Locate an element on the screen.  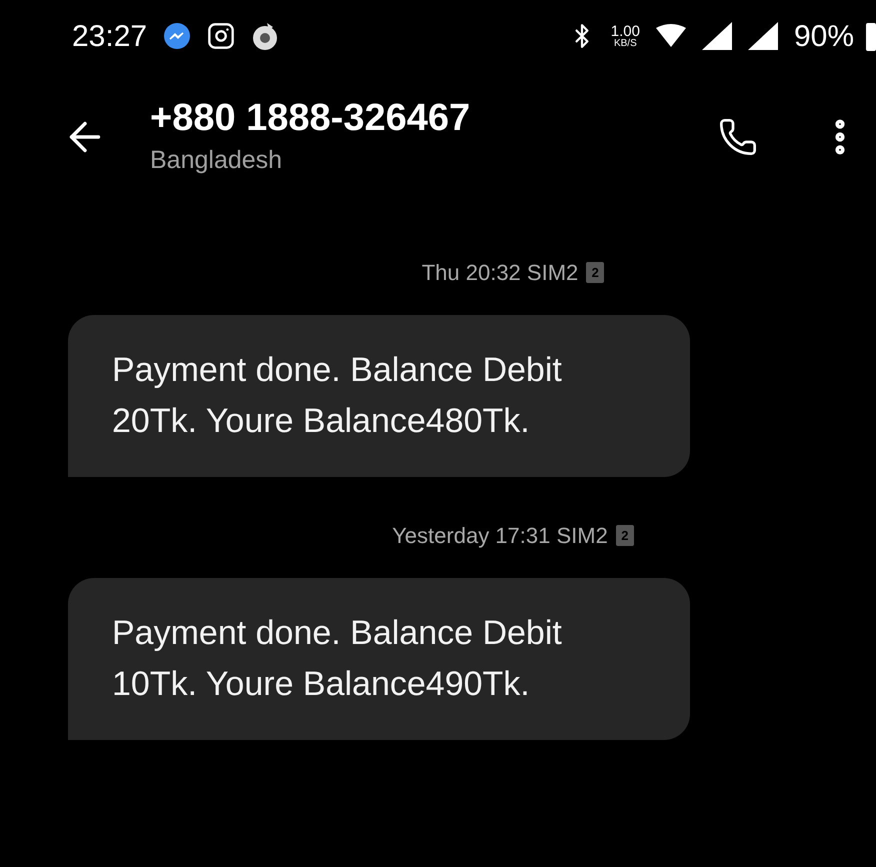
battery-icon is located at coordinates (871, 36).